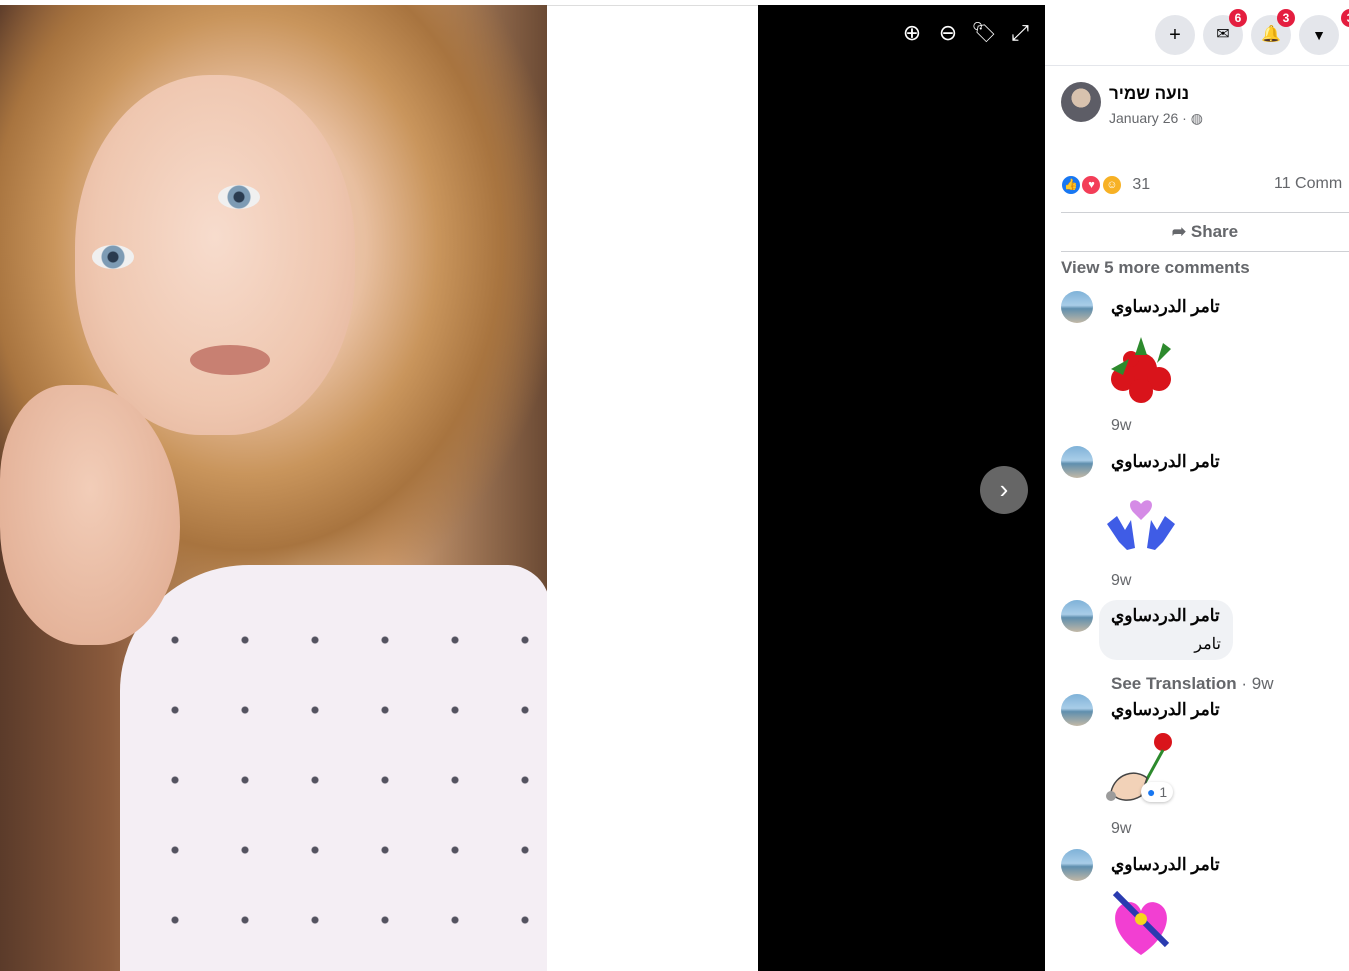  Describe the element at coordinates (1205, 769) in the screenshot. I see `comment-item: تامر الدردساوي ● 1 9w` at that location.